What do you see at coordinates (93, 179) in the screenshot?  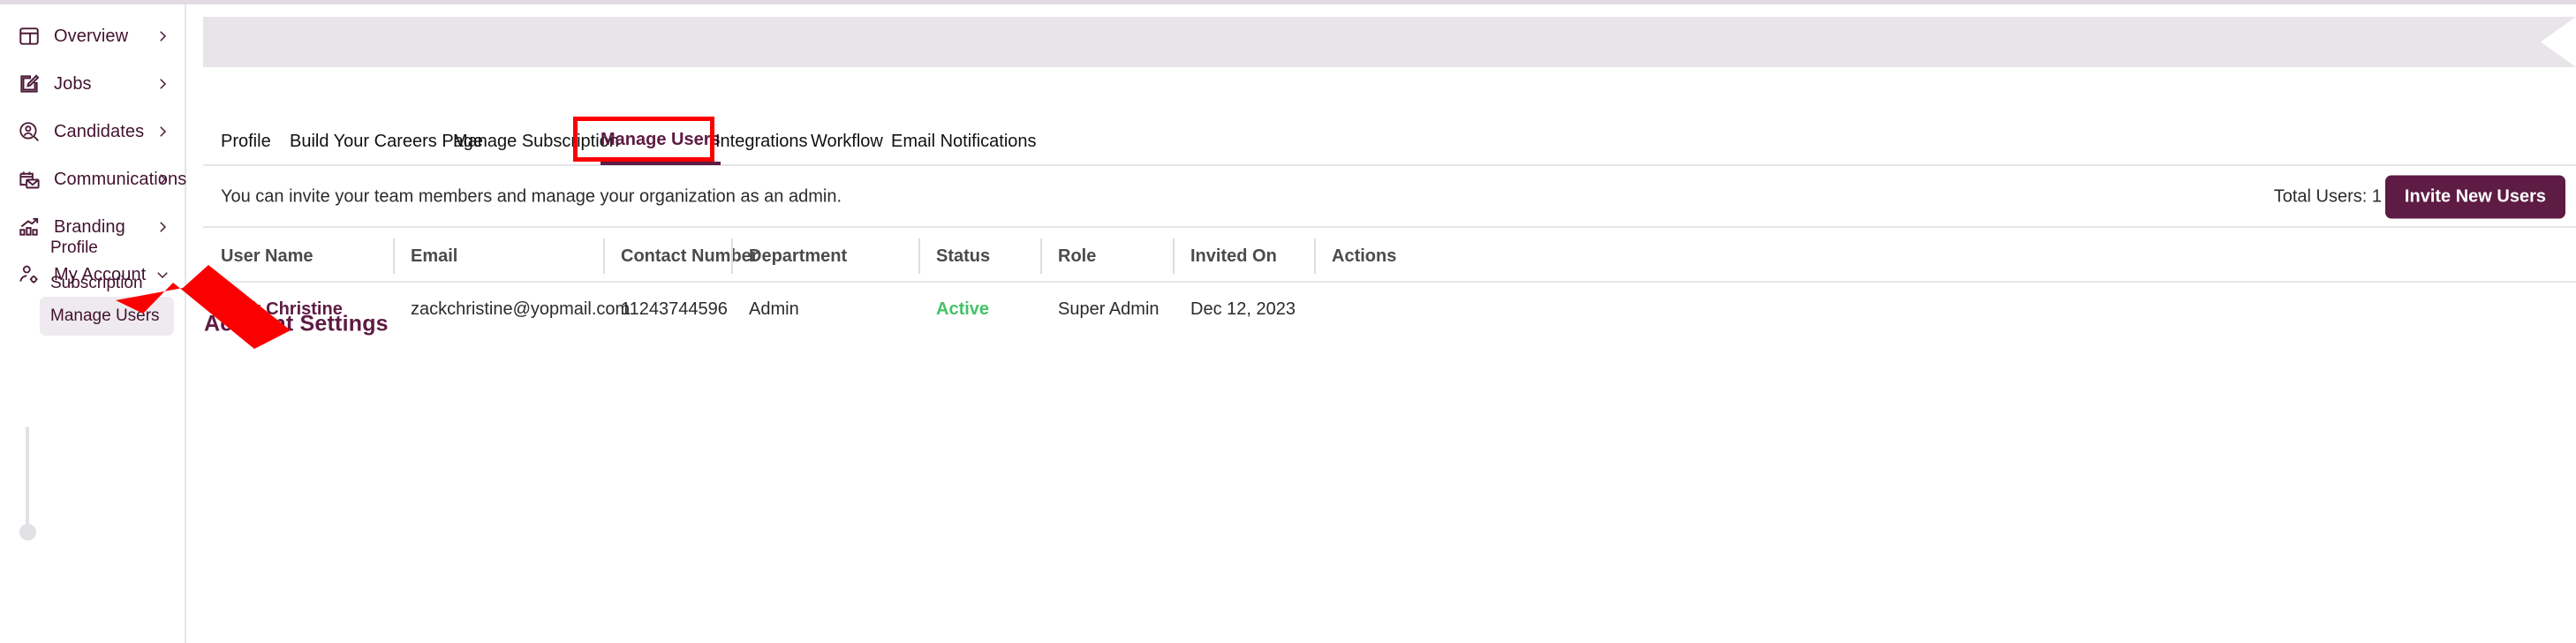 I see `sidebar-item-communications: Communications` at bounding box center [93, 179].